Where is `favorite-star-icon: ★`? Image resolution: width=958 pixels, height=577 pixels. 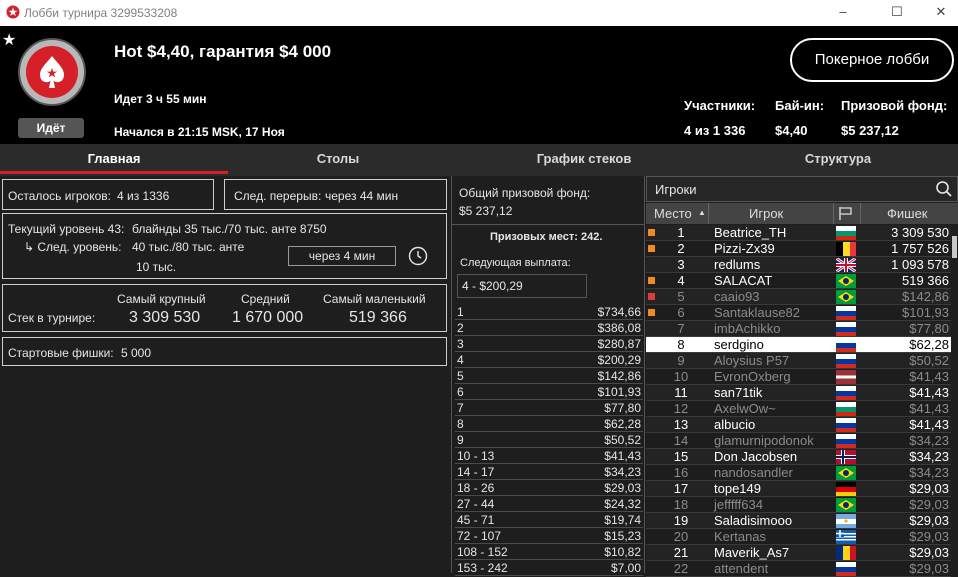 favorite-star-icon: ★ is located at coordinates (9, 40).